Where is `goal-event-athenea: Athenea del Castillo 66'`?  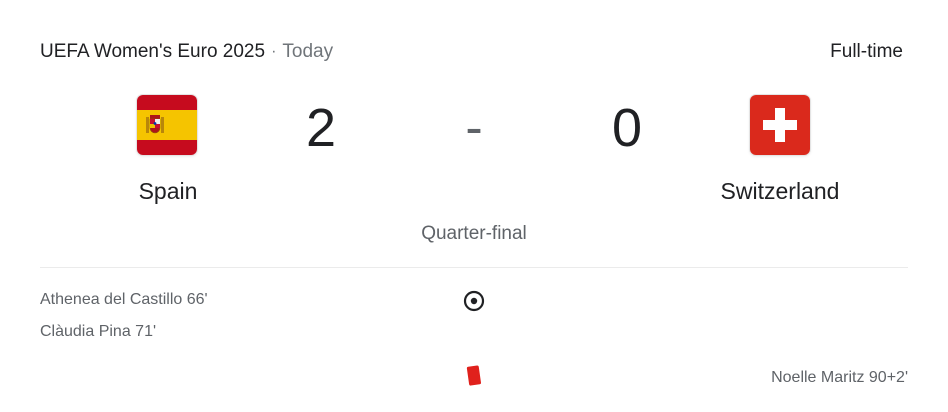
goal-event-athenea: Athenea del Castillo 66' is located at coordinates (124, 299).